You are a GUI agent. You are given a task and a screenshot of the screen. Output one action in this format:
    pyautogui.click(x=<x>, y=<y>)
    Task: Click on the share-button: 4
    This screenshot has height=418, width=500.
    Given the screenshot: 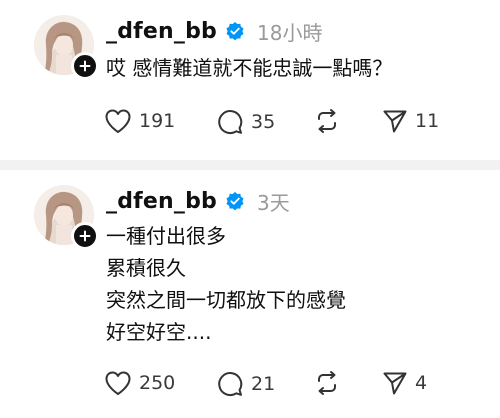 What is the action you would take?
    pyautogui.click(x=404, y=383)
    